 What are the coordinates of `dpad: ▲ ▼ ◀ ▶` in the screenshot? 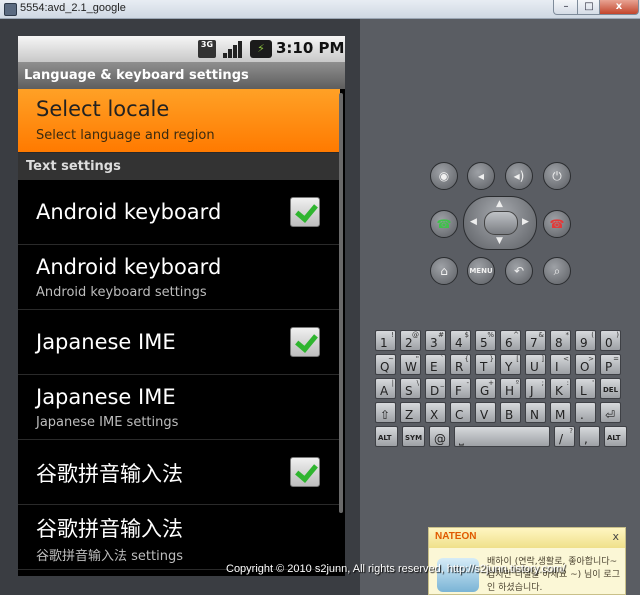 It's located at (500, 223).